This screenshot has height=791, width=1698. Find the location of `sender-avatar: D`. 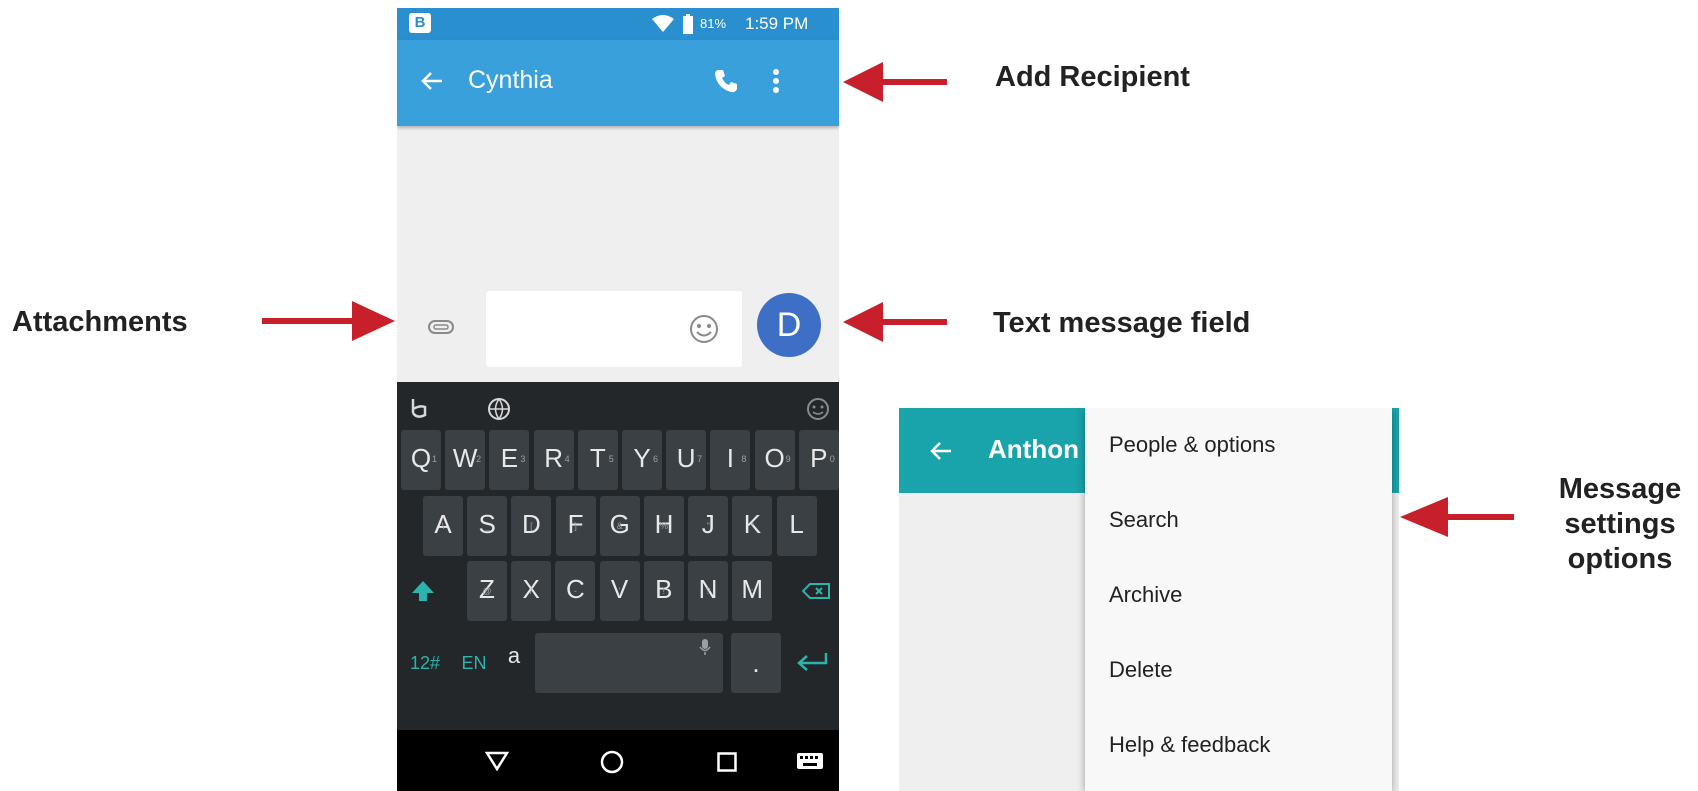

sender-avatar: D is located at coordinates (789, 325).